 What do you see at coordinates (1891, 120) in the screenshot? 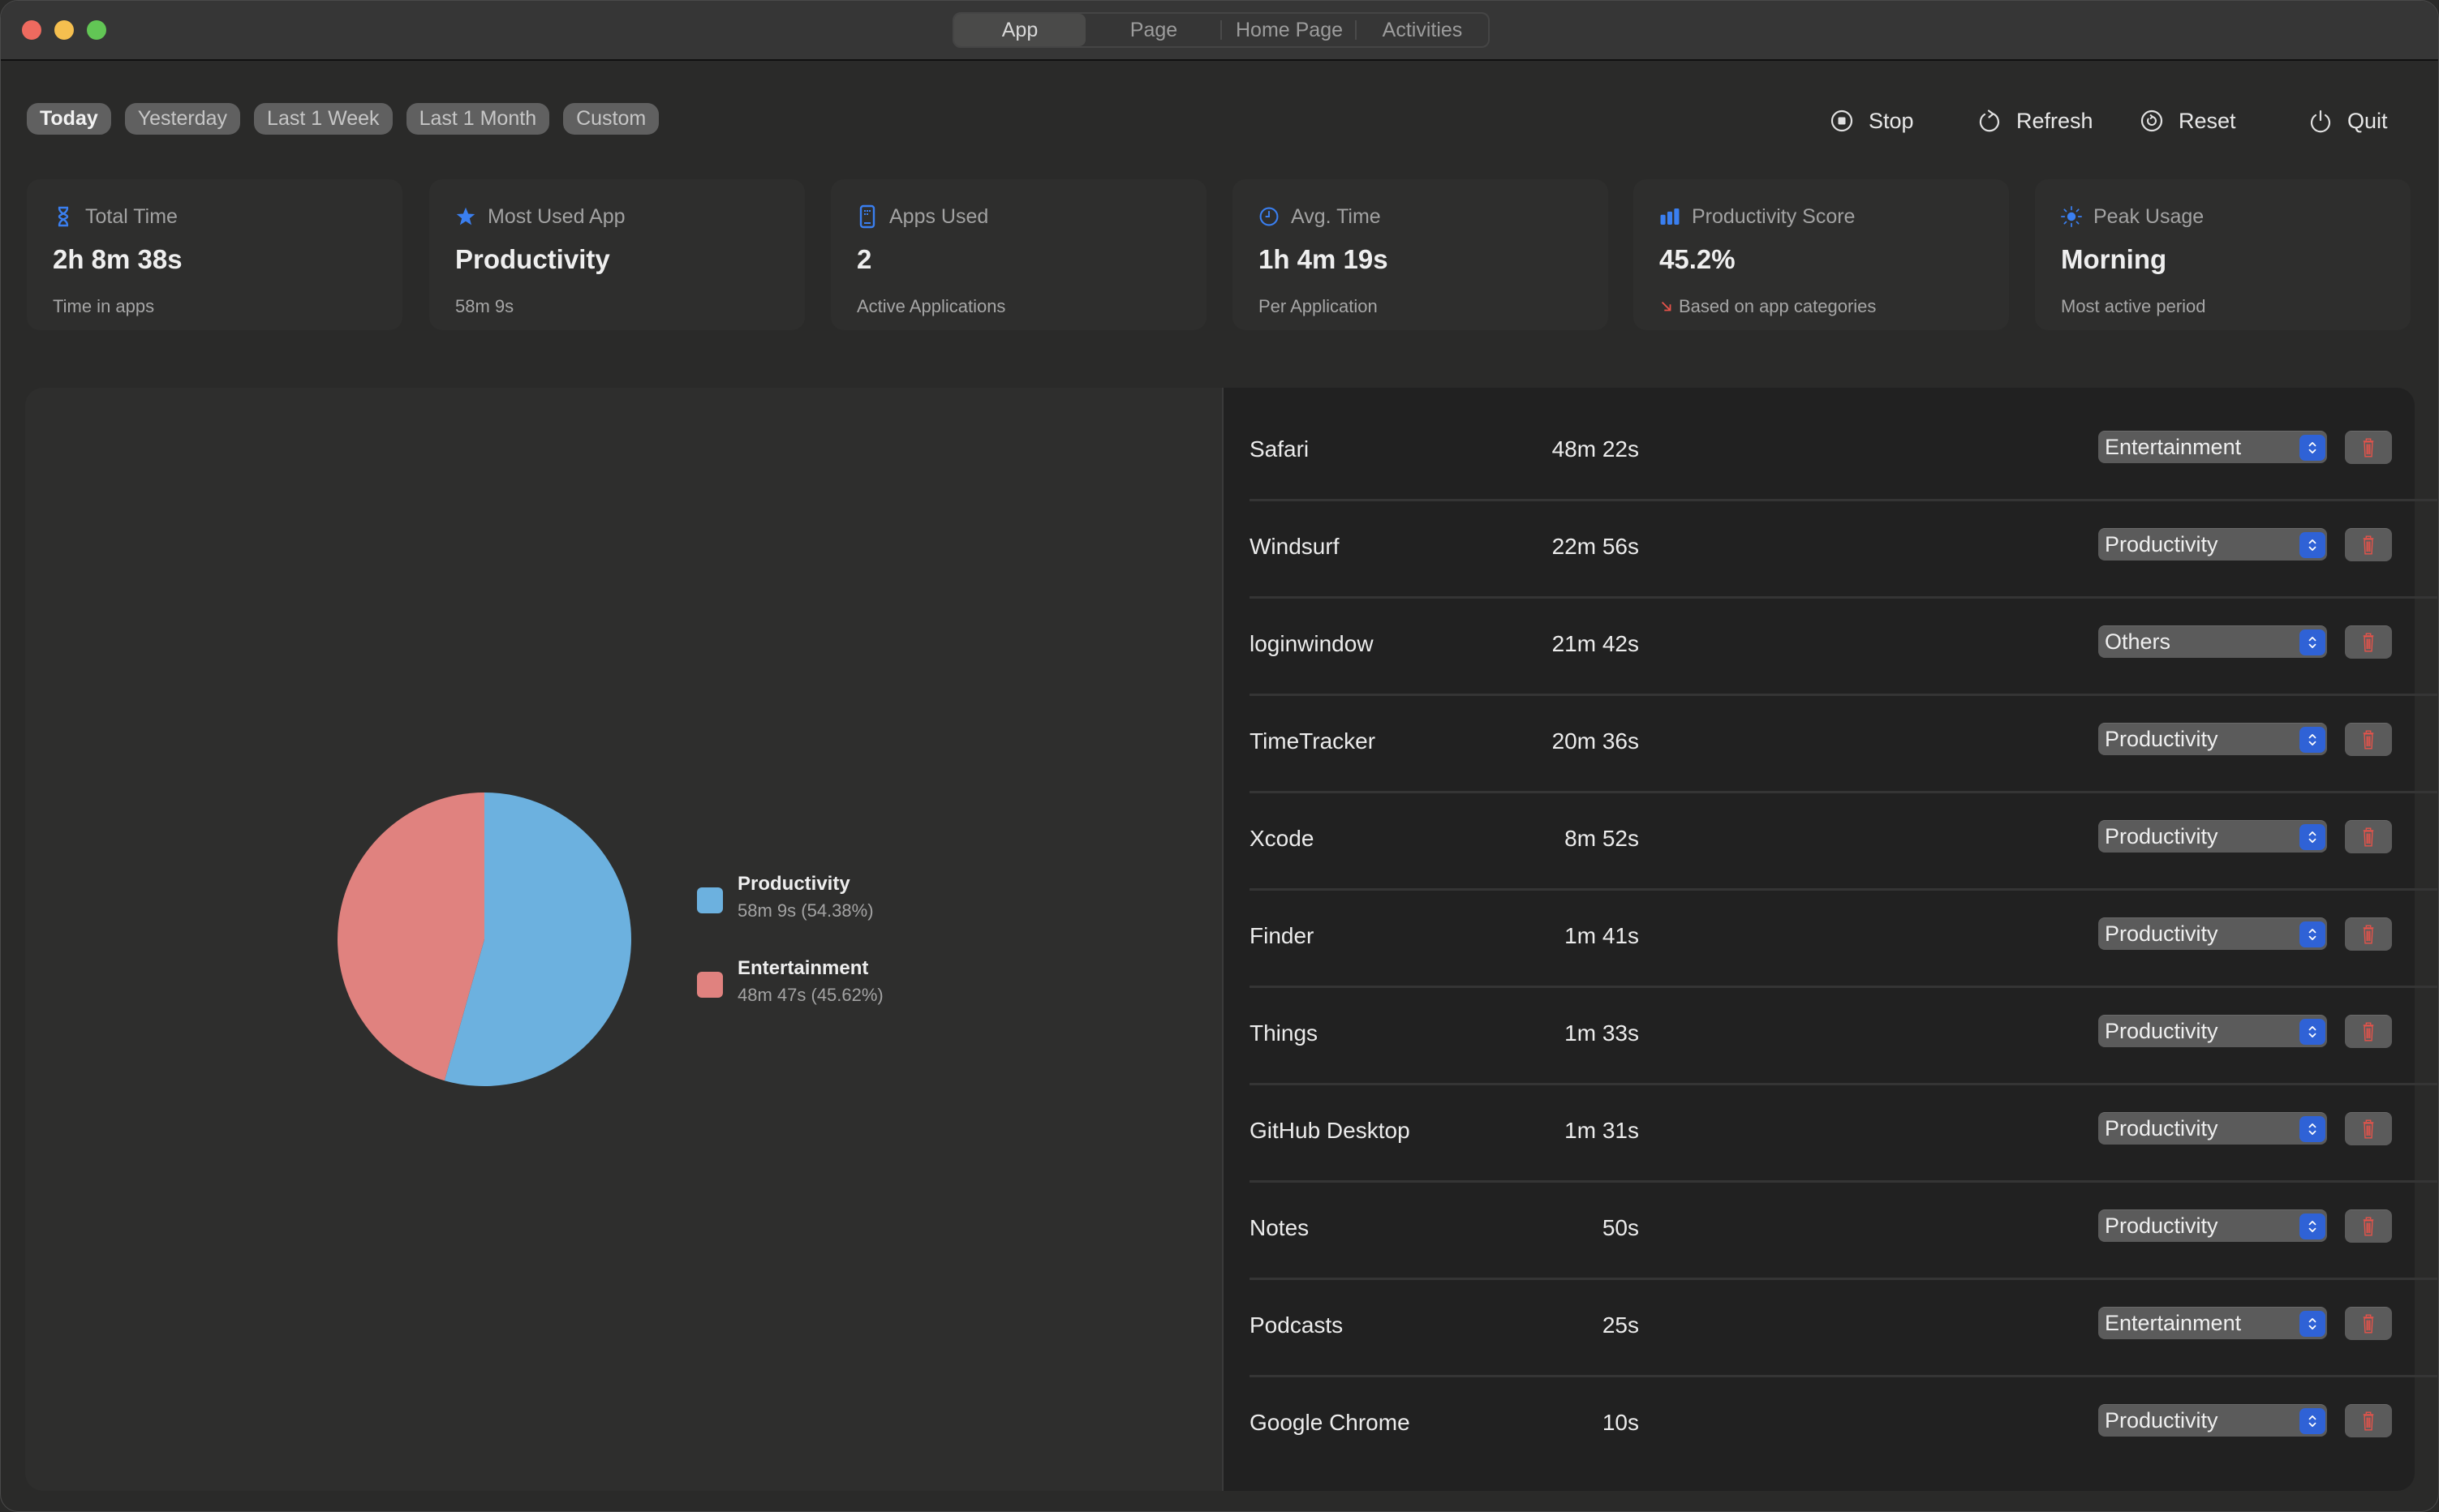
I see `stop-label: Stop` at bounding box center [1891, 120].